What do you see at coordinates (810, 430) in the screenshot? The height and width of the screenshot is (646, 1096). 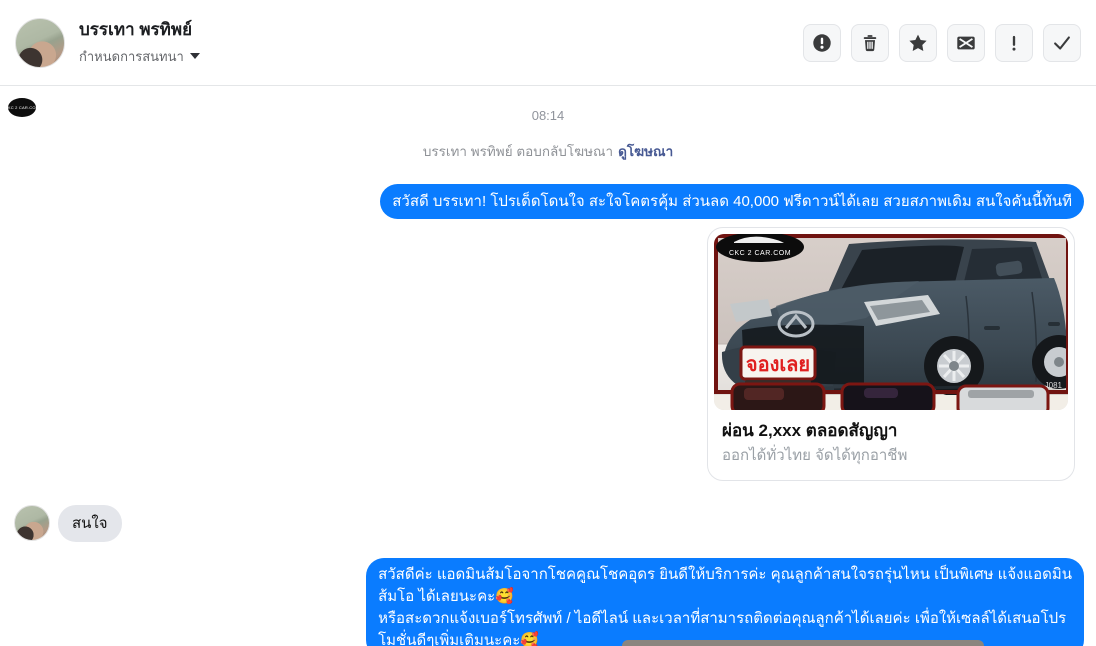 I see `ad-card-title: ผ่อน 2,xxx ตลอดสัญญา` at bounding box center [810, 430].